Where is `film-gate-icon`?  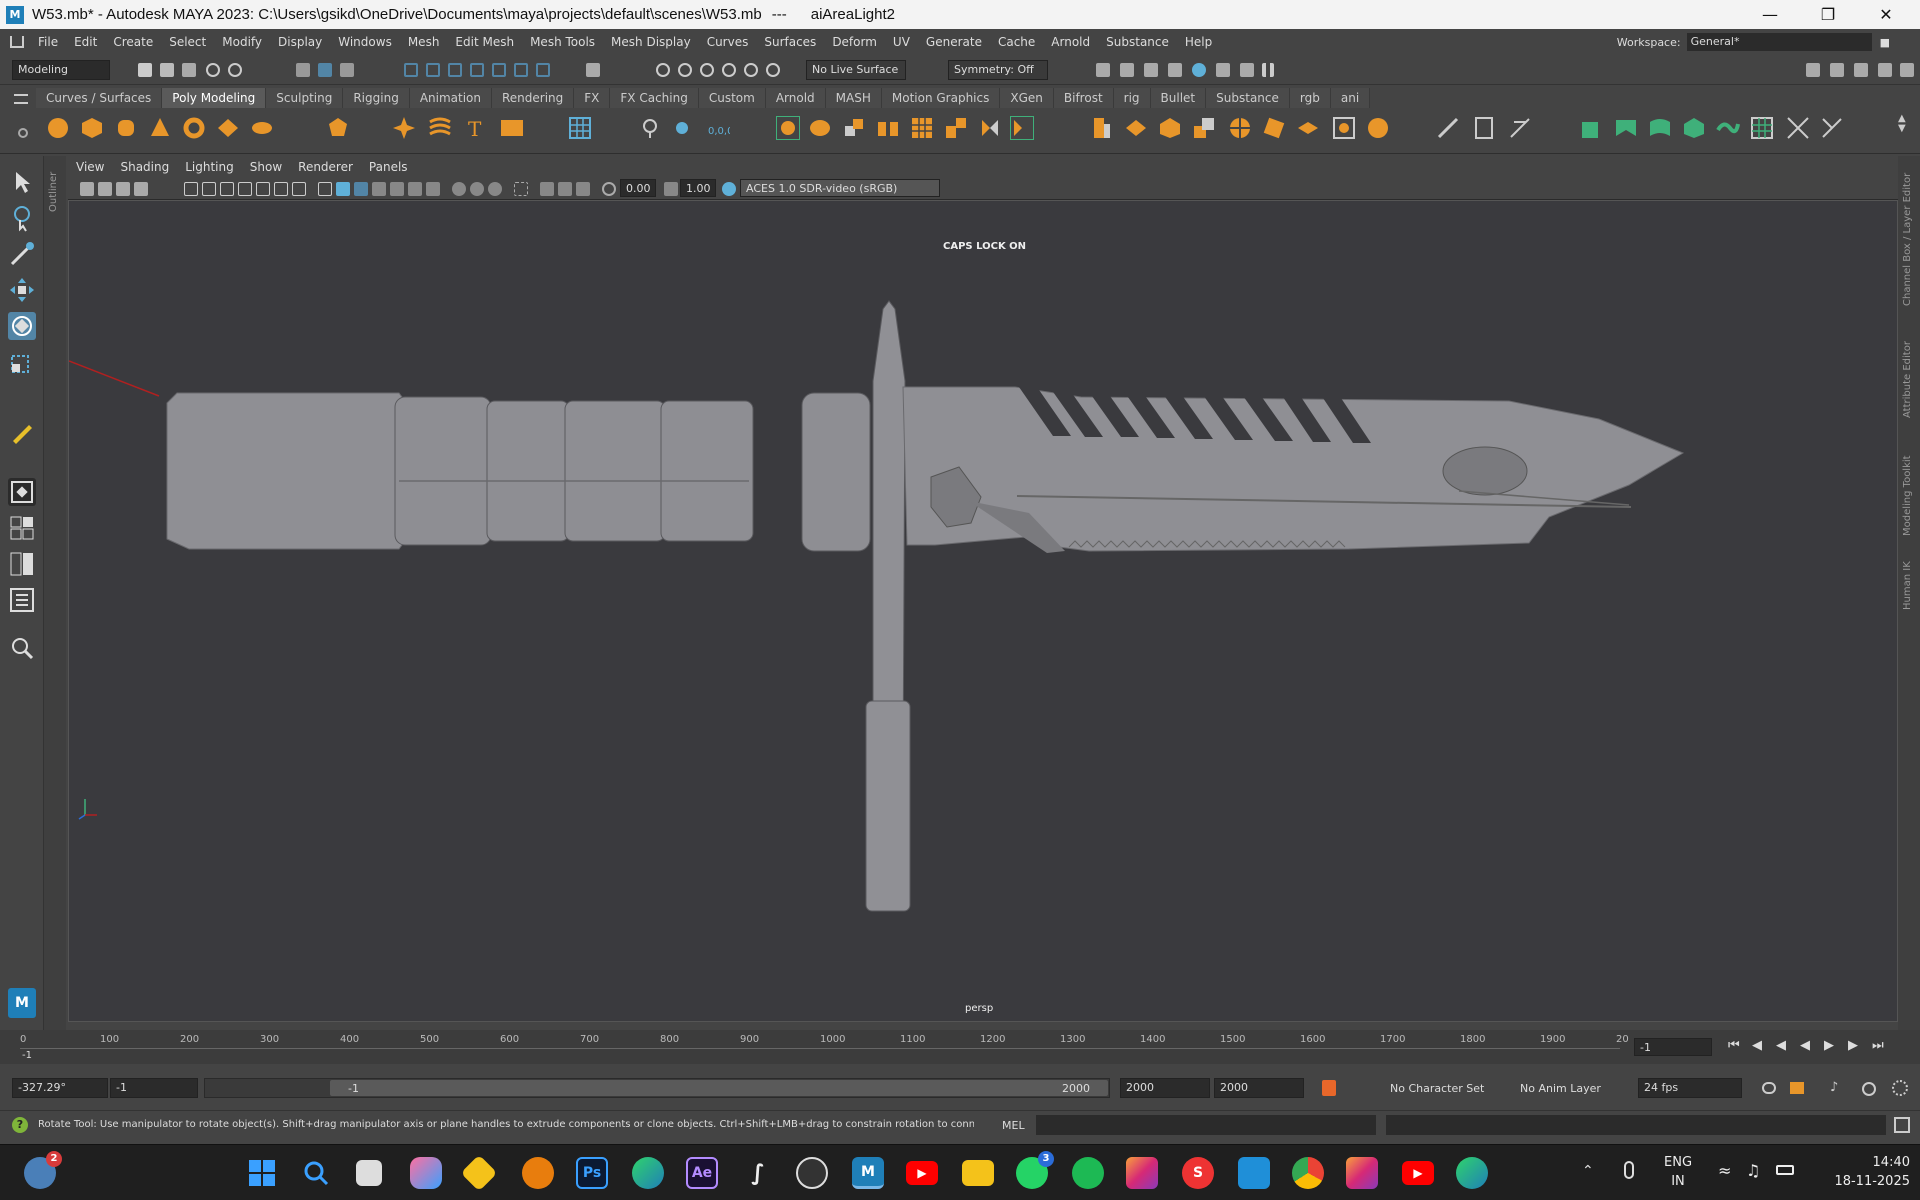
film-gate-icon is located at coordinates (209, 189).